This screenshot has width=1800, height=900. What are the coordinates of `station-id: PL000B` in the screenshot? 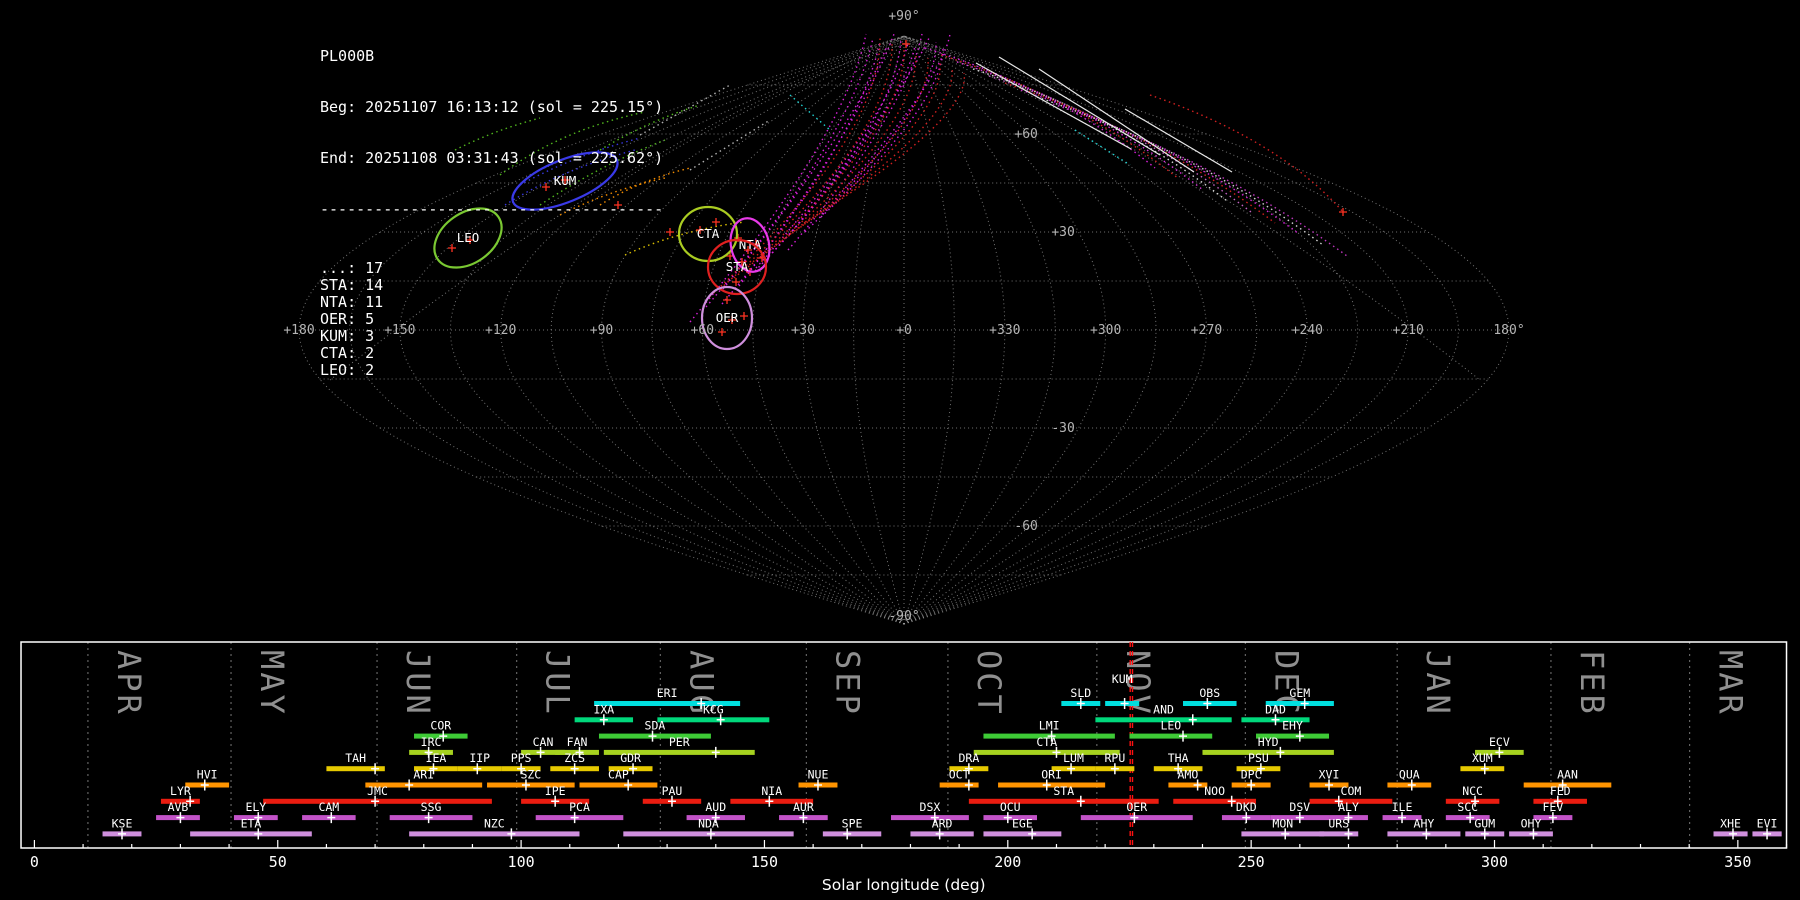 It's located at (347, 56).